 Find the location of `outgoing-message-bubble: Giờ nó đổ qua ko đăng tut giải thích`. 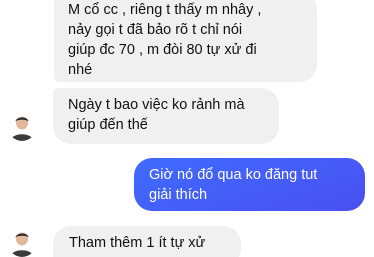

outgoing-message-bubble: Giờ nó đổ qua ko đăng tut giải thích is located at coordinates (249, 184).